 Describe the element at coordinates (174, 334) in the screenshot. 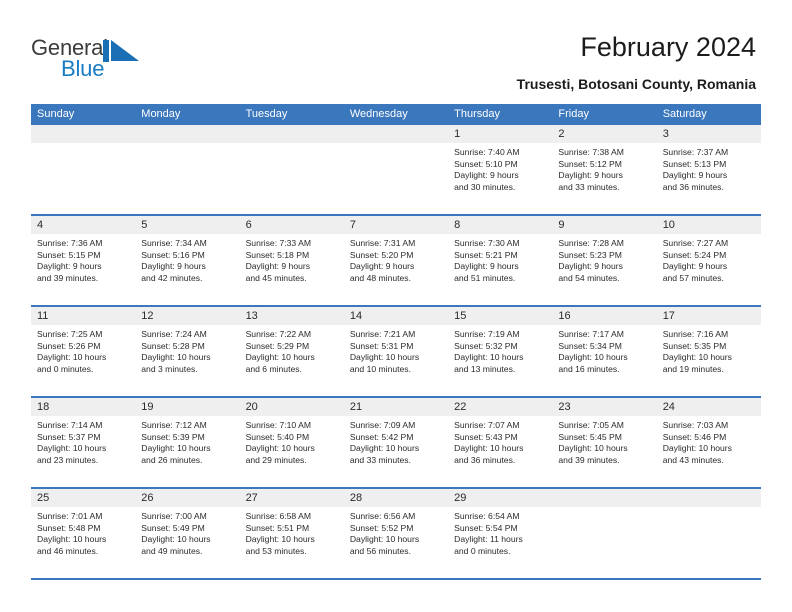

I see `sunrise-text: Sunrise: 7:24 AM` at that location.